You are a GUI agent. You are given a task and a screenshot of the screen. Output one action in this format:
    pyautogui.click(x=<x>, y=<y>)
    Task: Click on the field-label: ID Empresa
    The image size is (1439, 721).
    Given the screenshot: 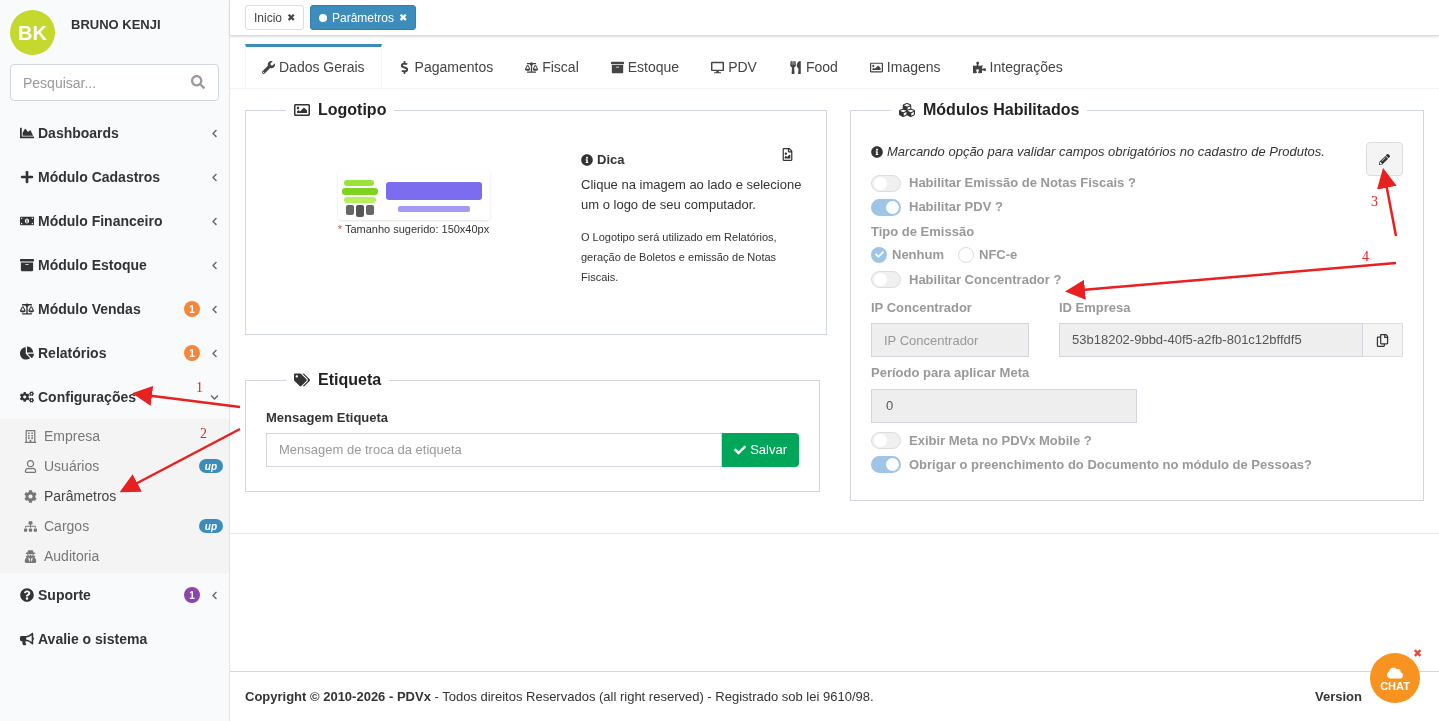 What is the action you would take?
    pyautogui.click(x=1095, y=307)
    